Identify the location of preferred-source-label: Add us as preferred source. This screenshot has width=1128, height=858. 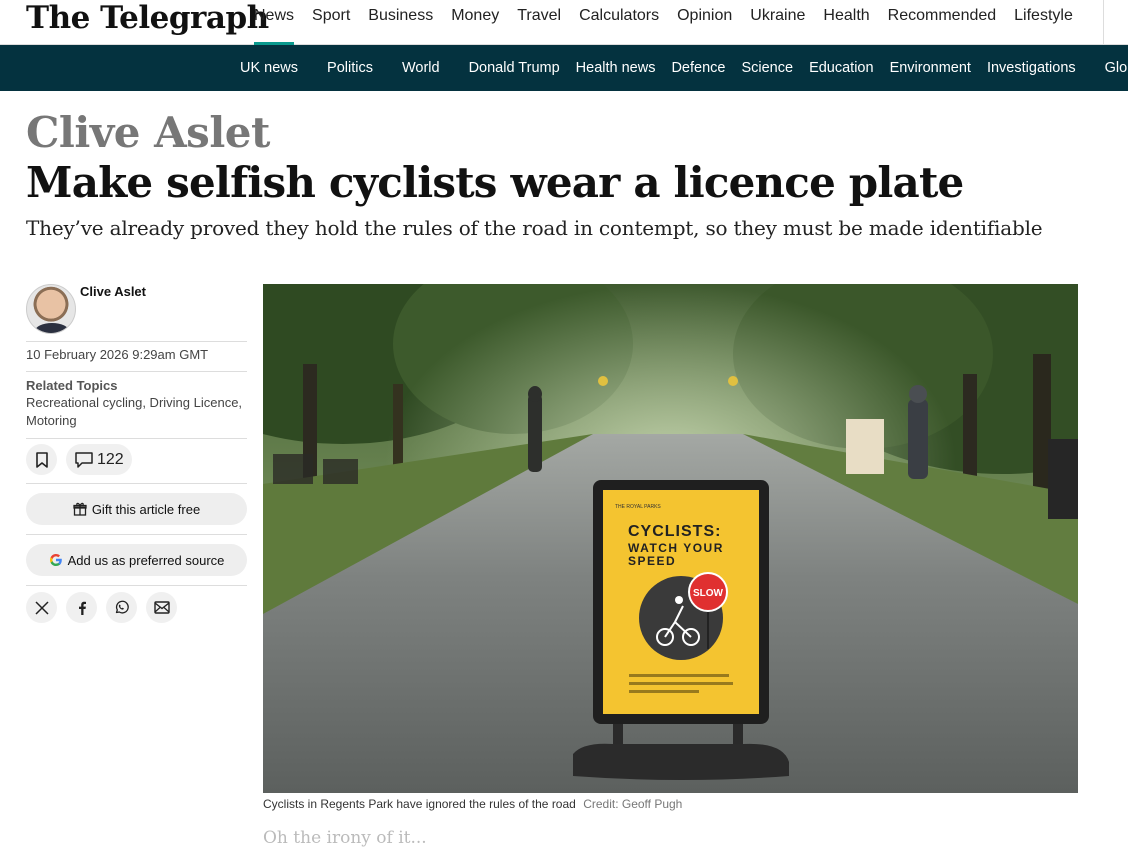
(146, 560).